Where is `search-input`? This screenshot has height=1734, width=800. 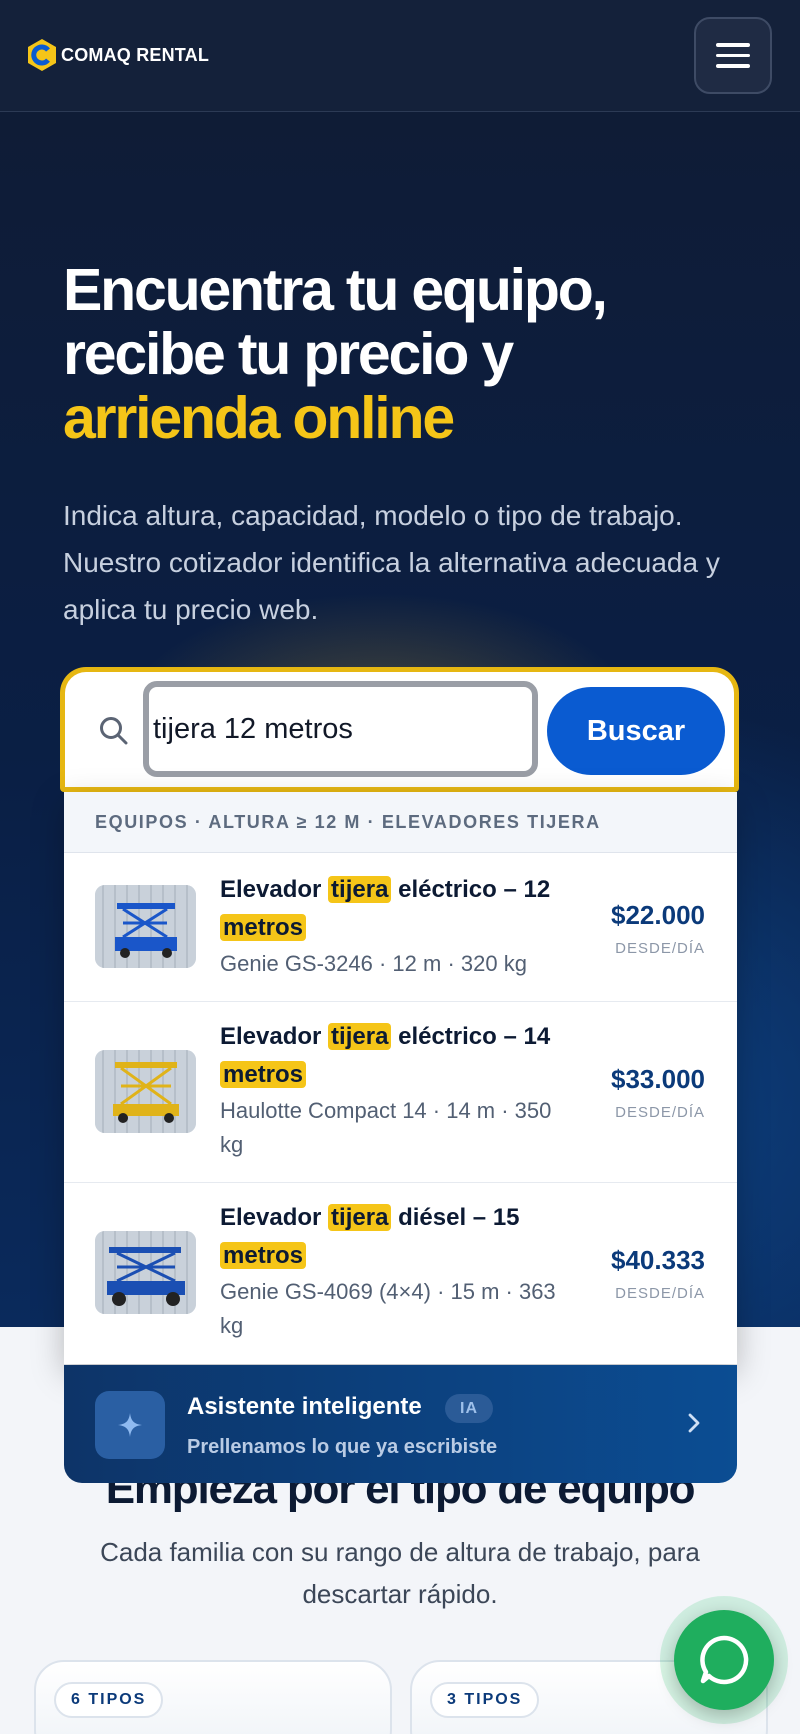 search-input is located at coordinates (340, 729).